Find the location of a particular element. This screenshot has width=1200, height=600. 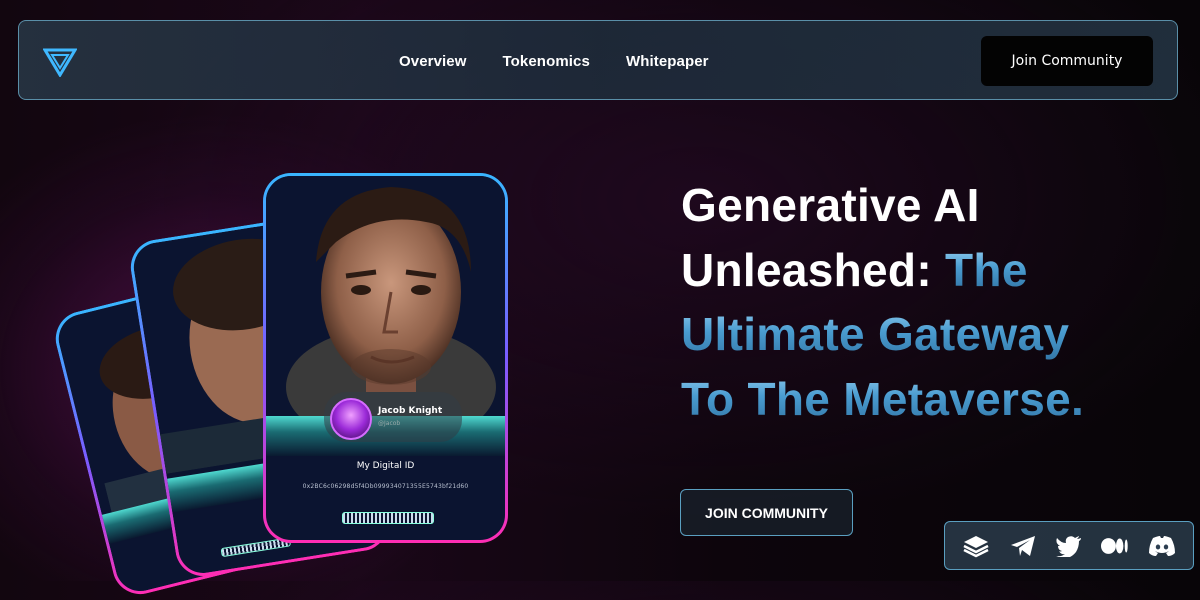

discord-icon is located at coordinates (1162, 546).